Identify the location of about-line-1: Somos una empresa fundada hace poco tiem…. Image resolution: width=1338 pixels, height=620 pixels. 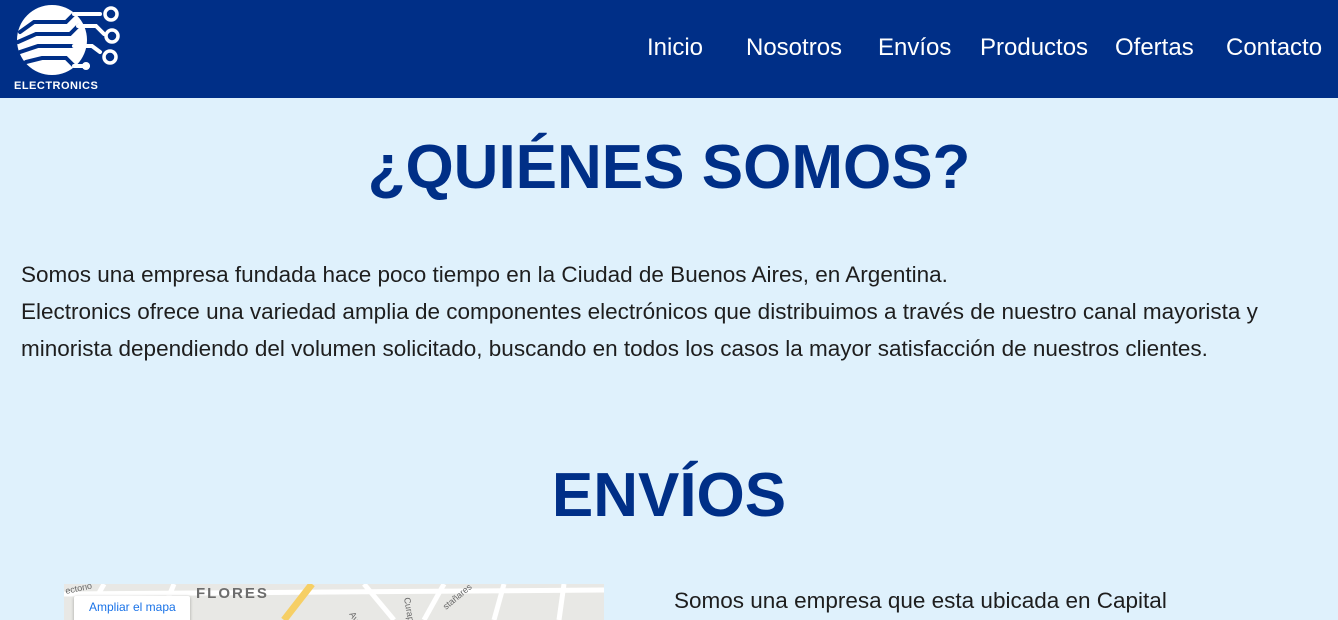
(484, 274).